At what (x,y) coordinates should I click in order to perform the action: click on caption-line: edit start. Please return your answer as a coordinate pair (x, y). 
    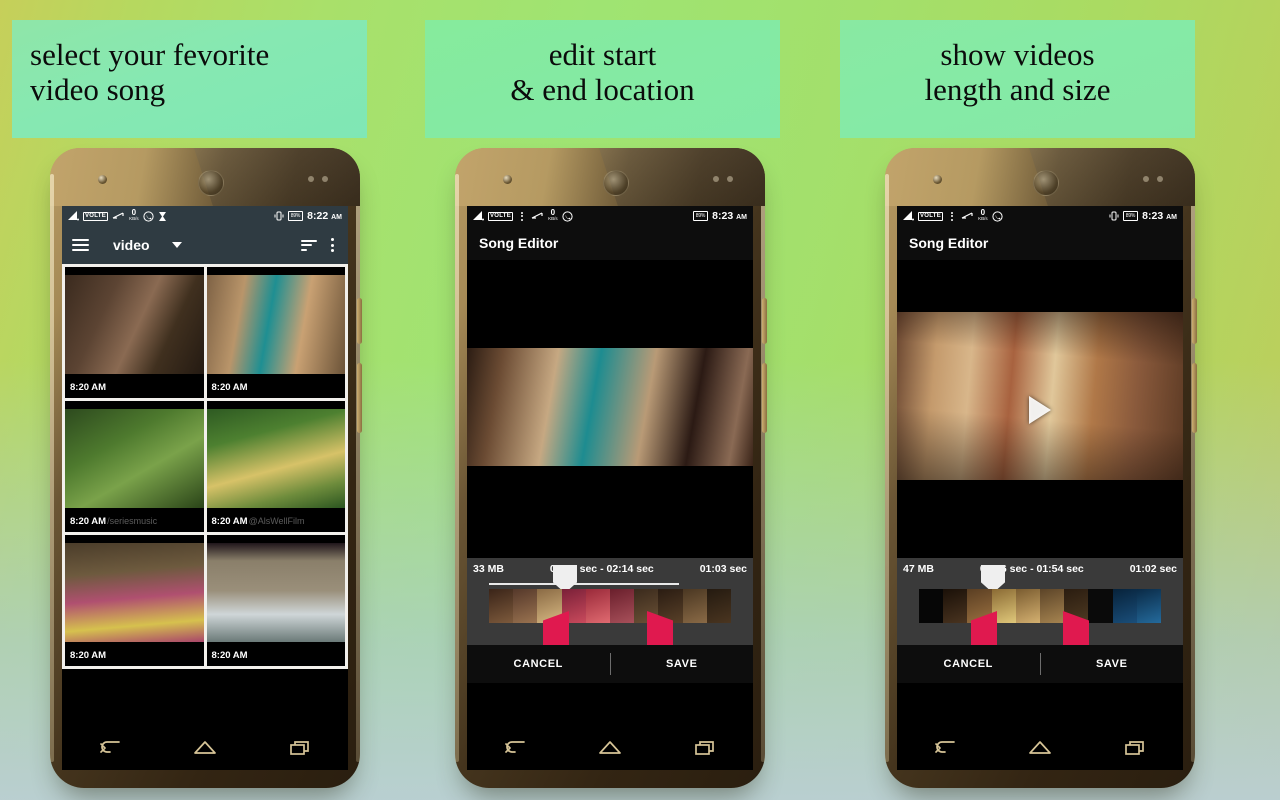
    Looking at the image, I should click on (602, 54).